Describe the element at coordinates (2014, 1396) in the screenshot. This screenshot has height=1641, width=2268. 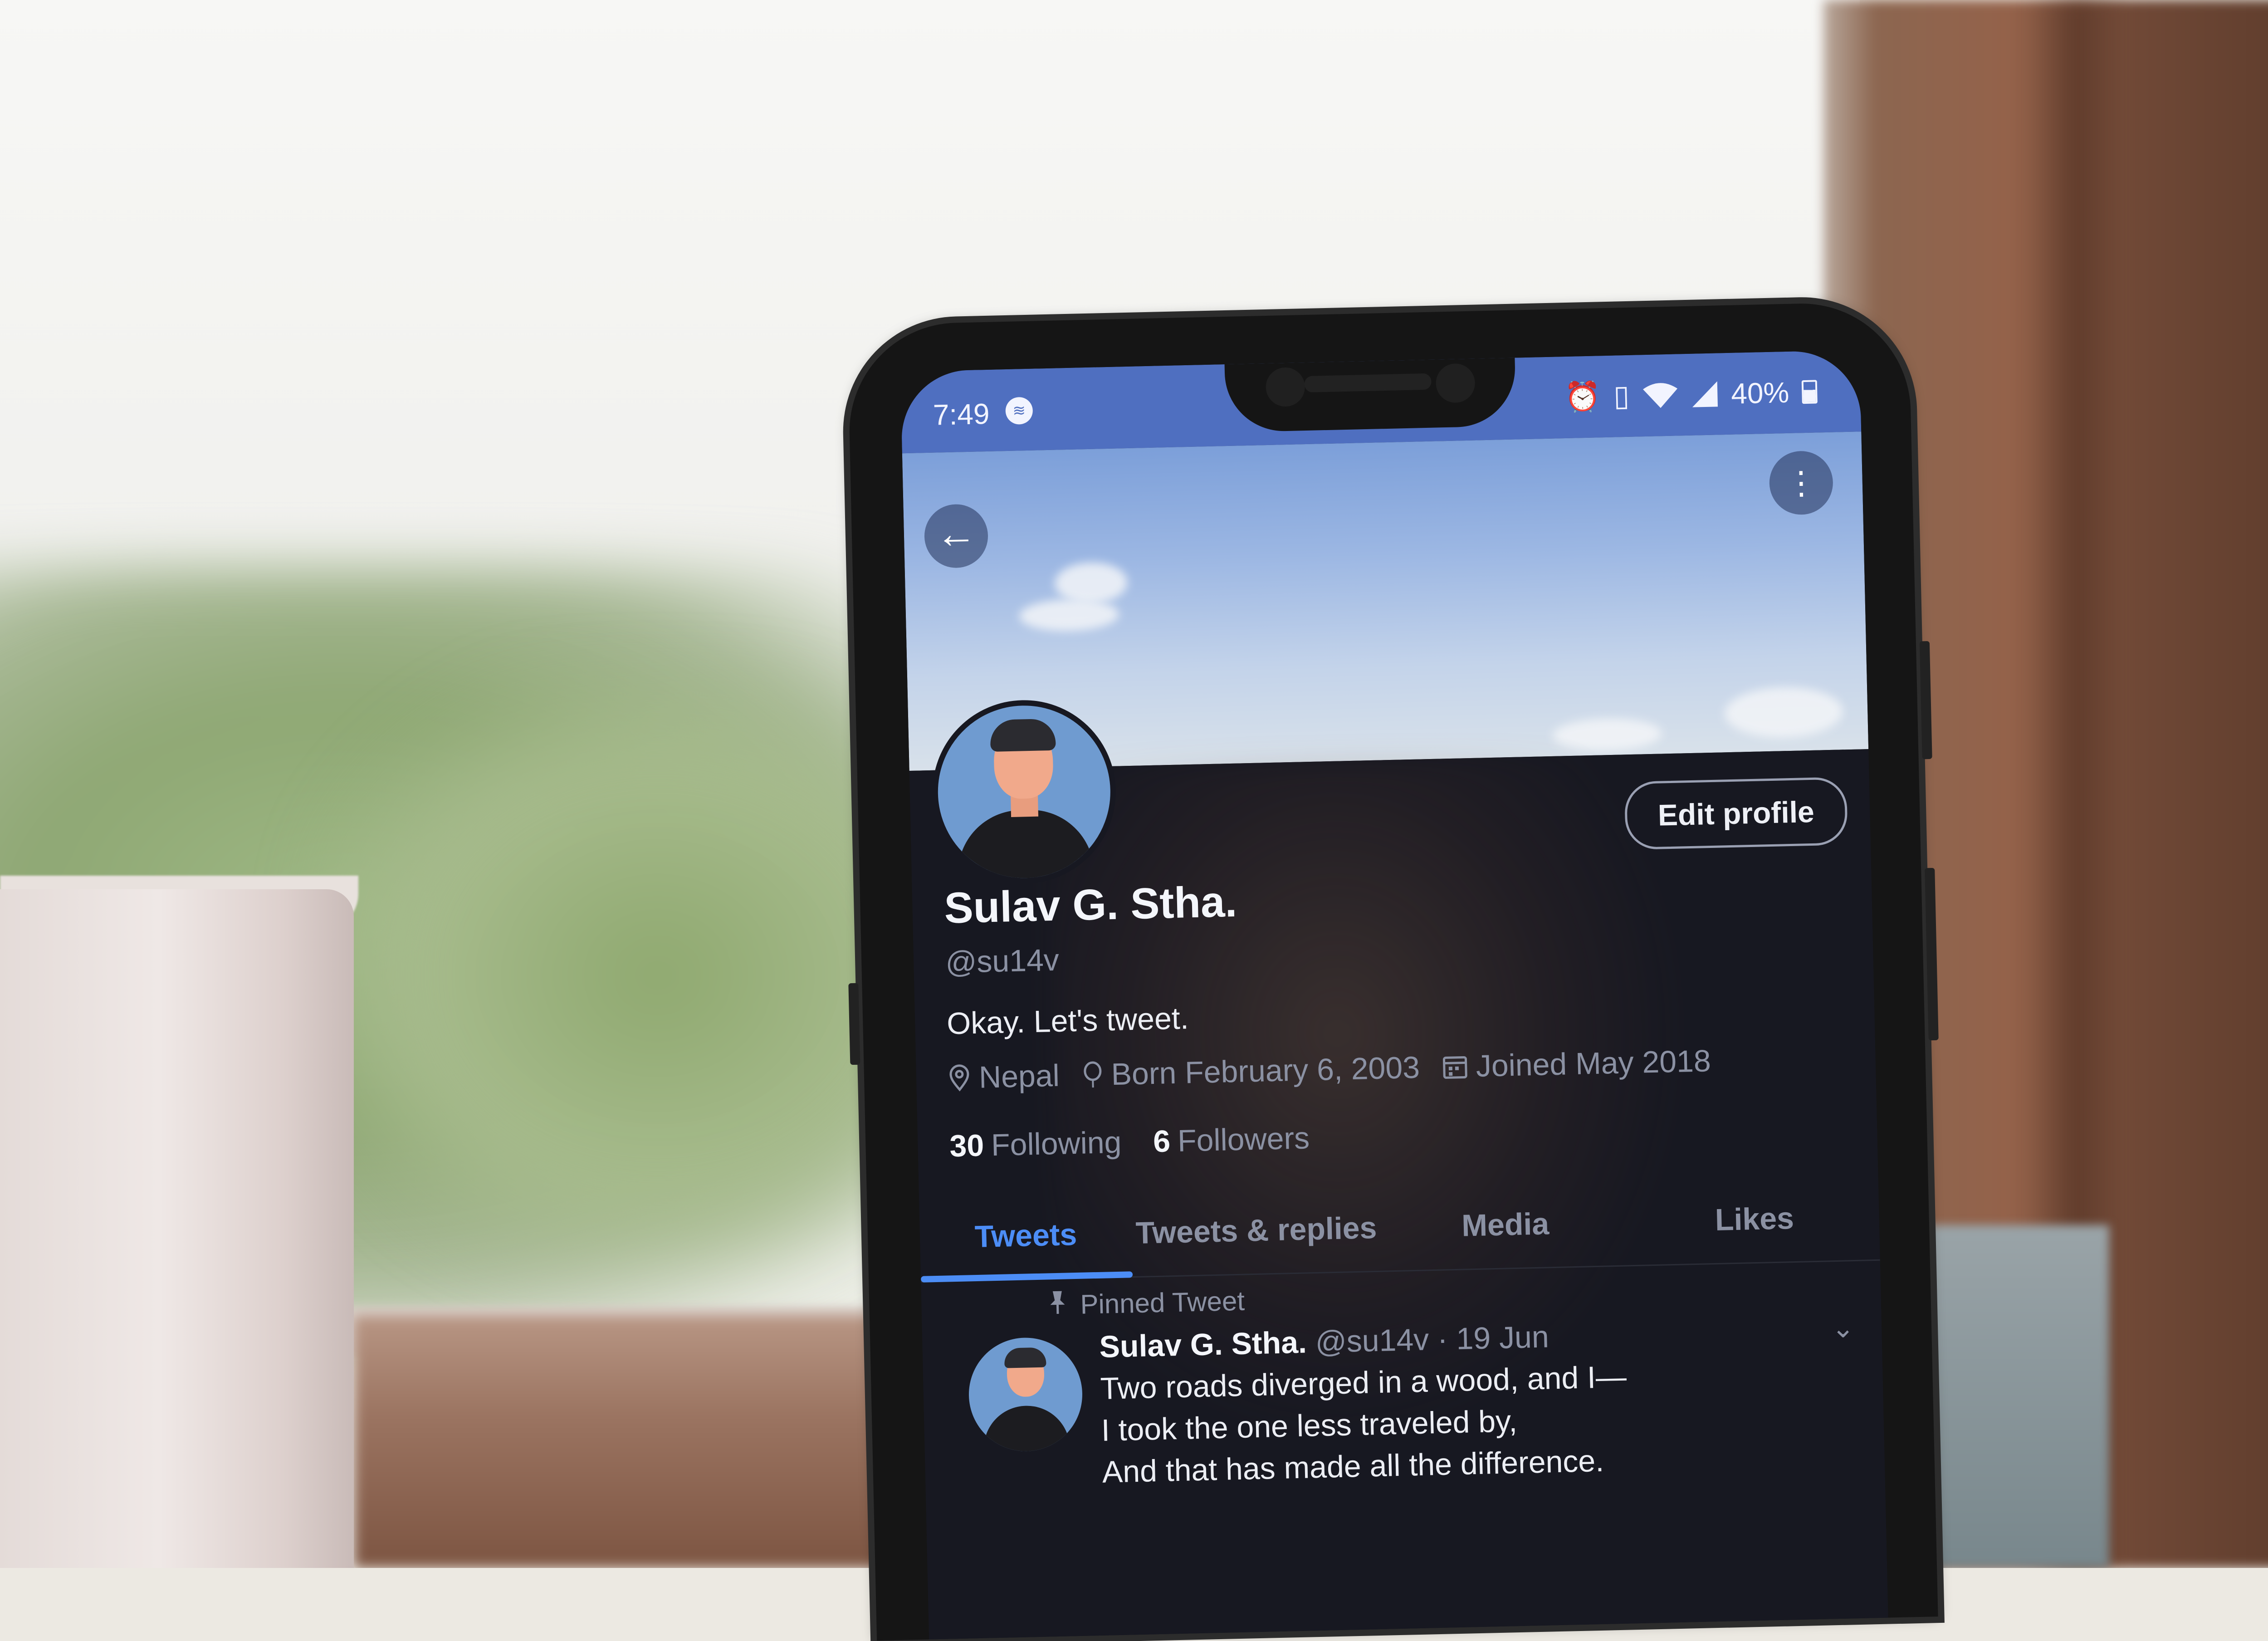
I see `background-box` at that location.